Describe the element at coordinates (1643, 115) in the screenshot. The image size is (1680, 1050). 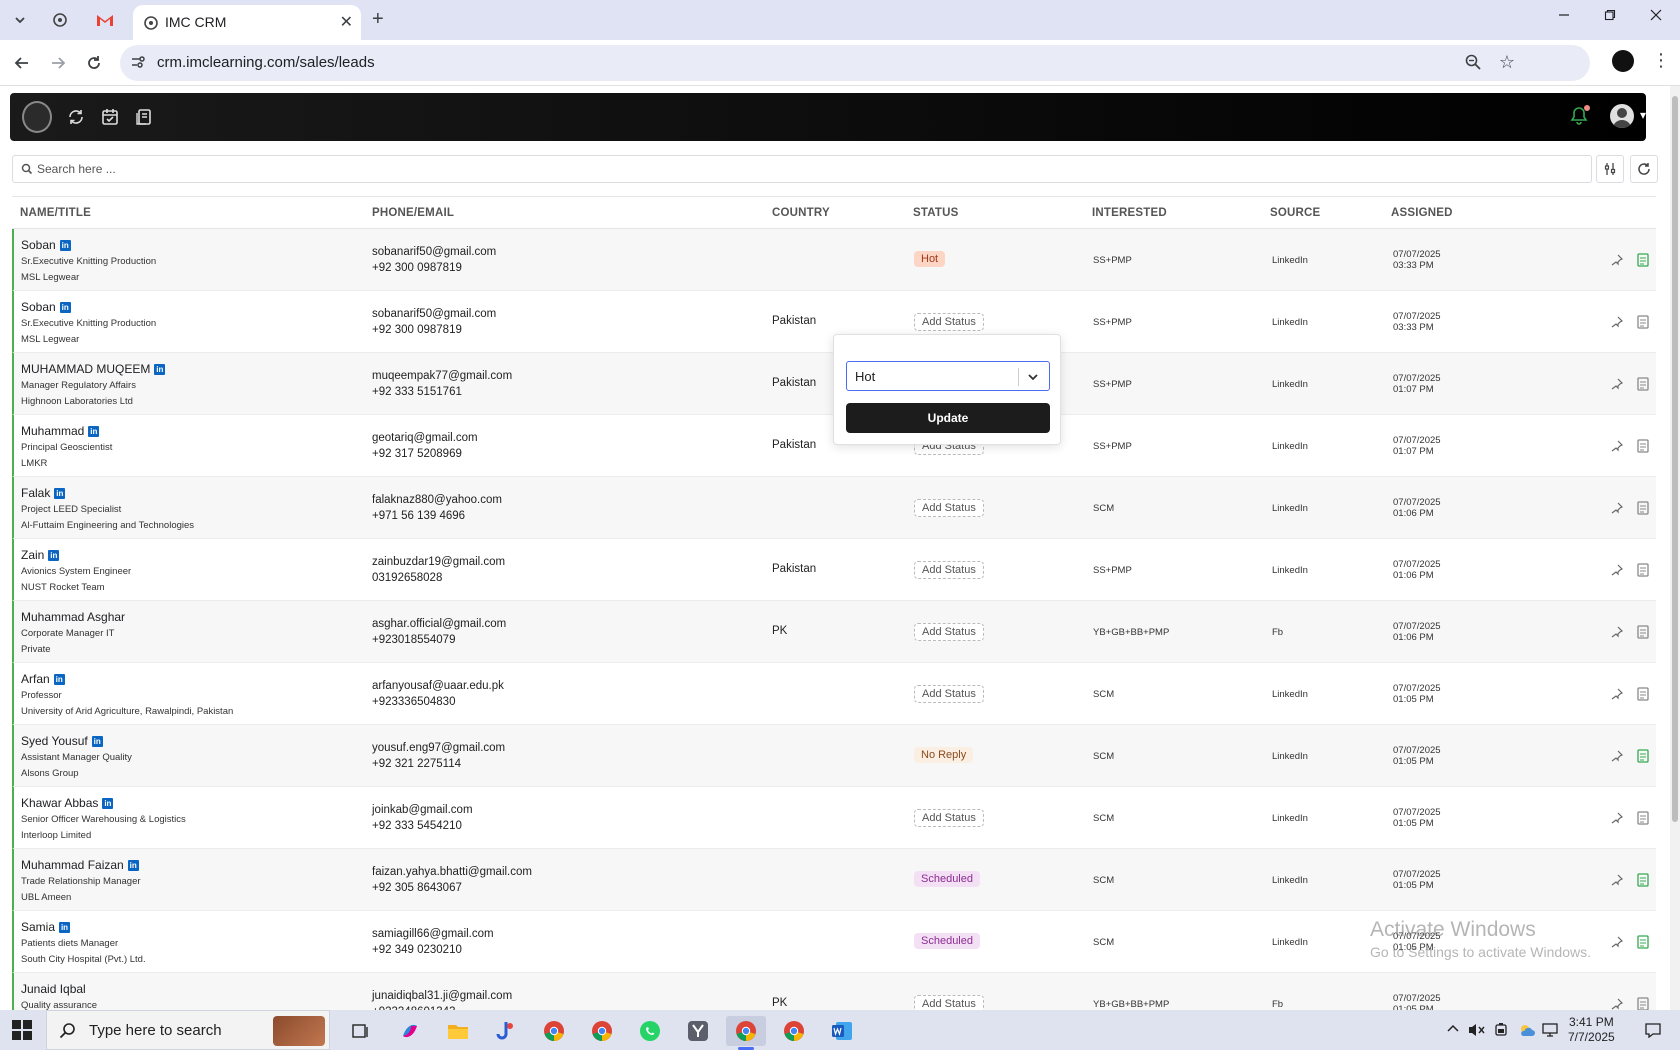
I see `chevron-down-icon: ▾` at that location.